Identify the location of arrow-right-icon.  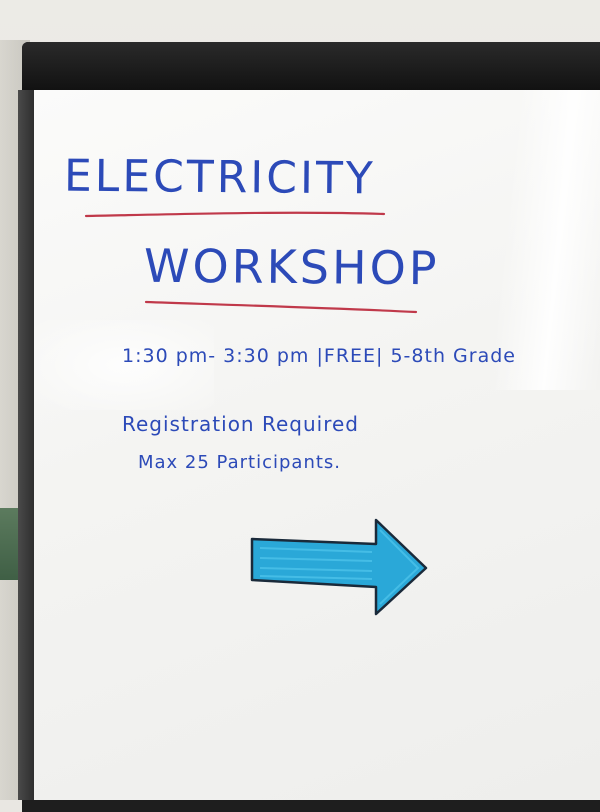
(339, 567).